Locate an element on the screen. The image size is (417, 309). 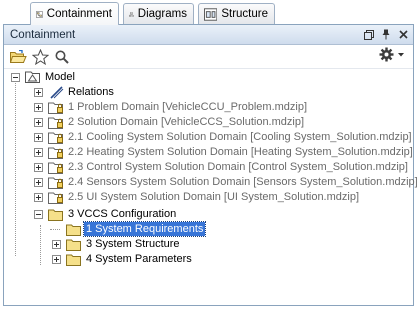
panel-toolbar is located at coordinates (208, 57).